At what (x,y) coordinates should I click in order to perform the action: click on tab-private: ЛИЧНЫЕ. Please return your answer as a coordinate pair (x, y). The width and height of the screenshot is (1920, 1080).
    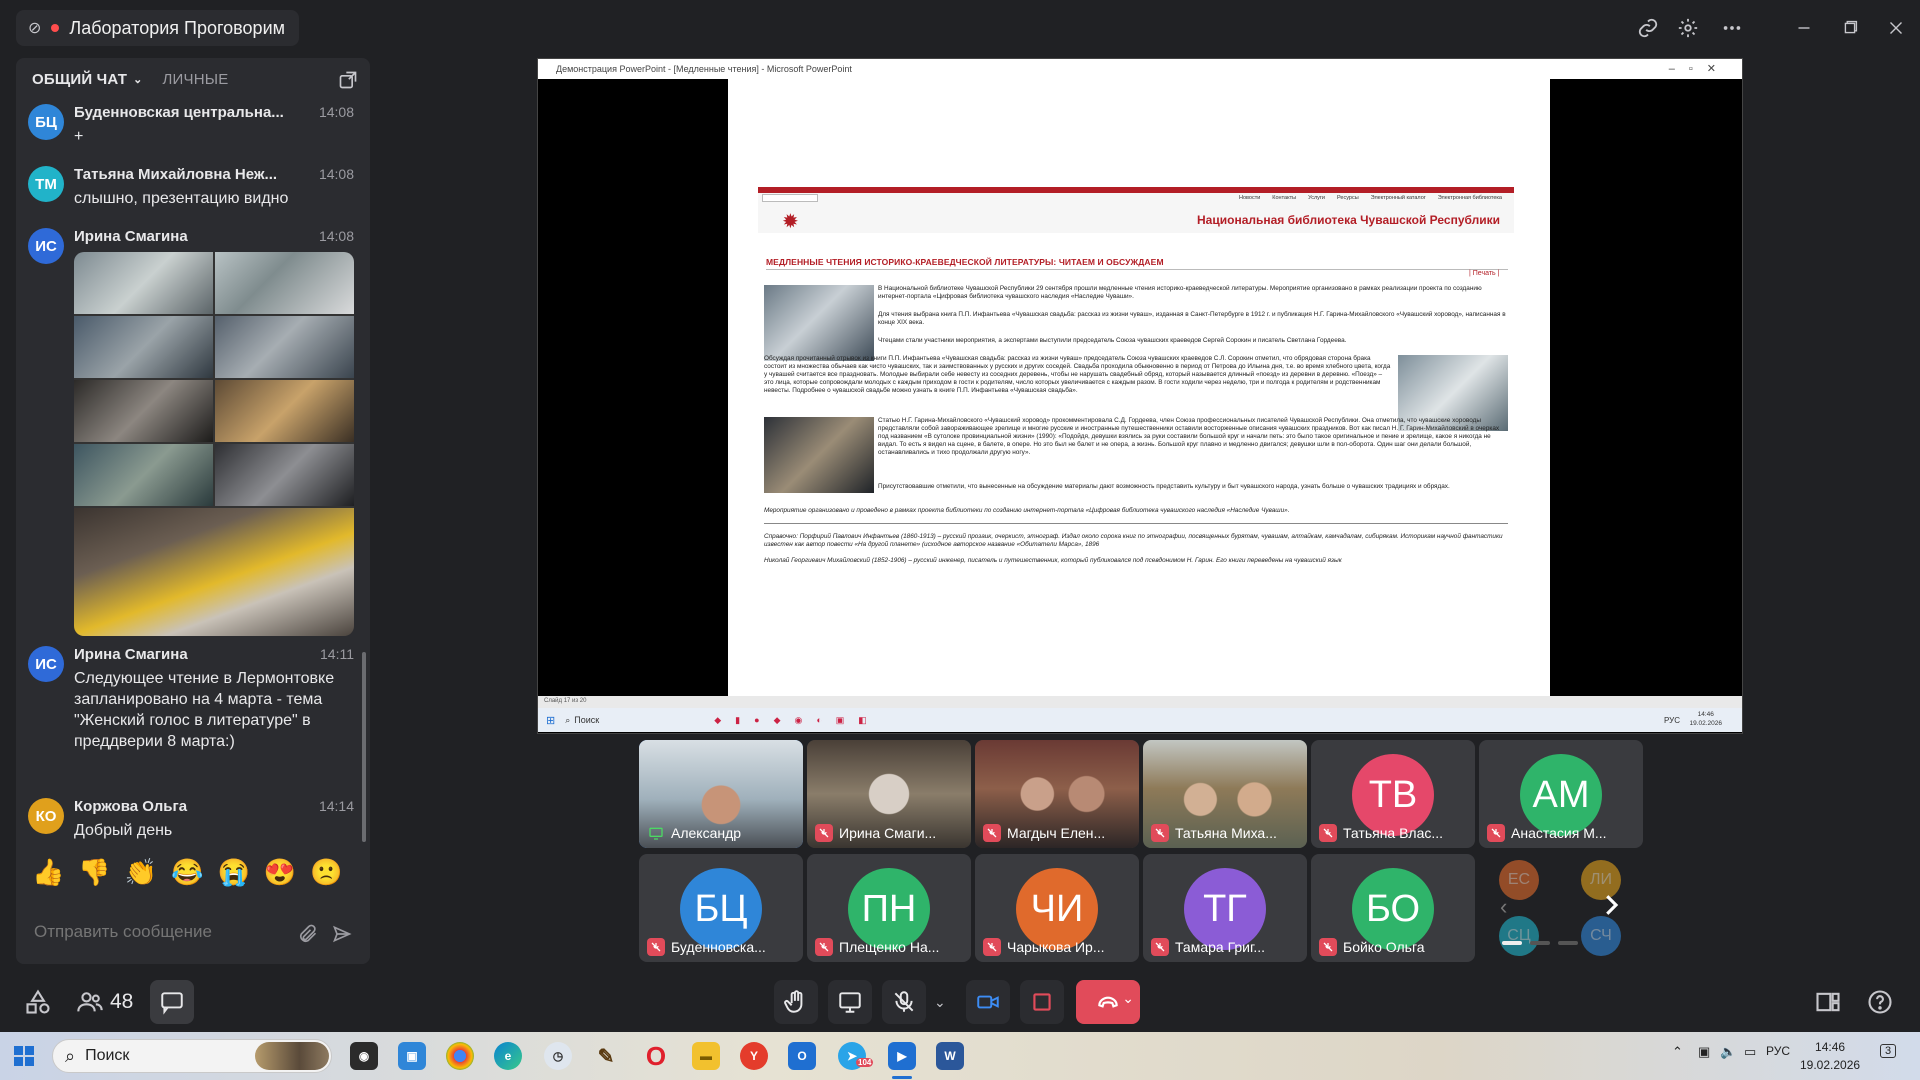
    Looking at the image, I should click on (195, 79).